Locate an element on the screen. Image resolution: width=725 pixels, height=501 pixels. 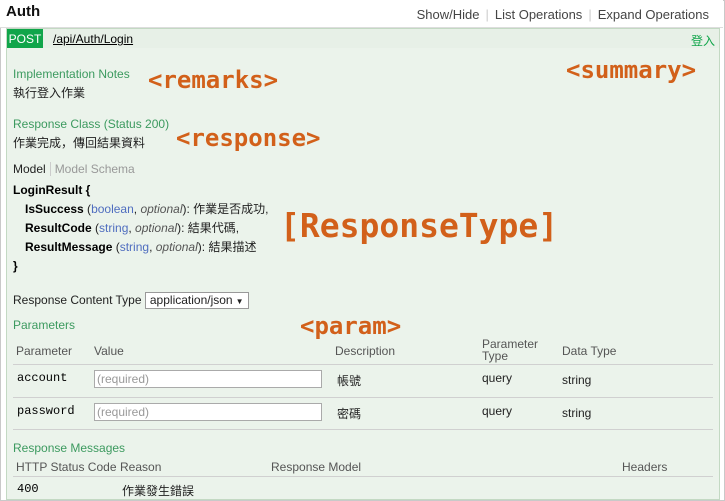
param-col-value: Value is located at coordinates (109, 351).